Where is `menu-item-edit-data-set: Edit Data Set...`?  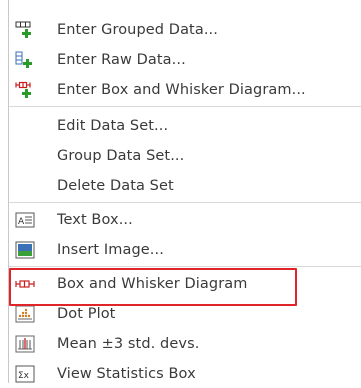 menu-item-edit-data-set: Edit Data Set... is located at coordinates (185, 126).